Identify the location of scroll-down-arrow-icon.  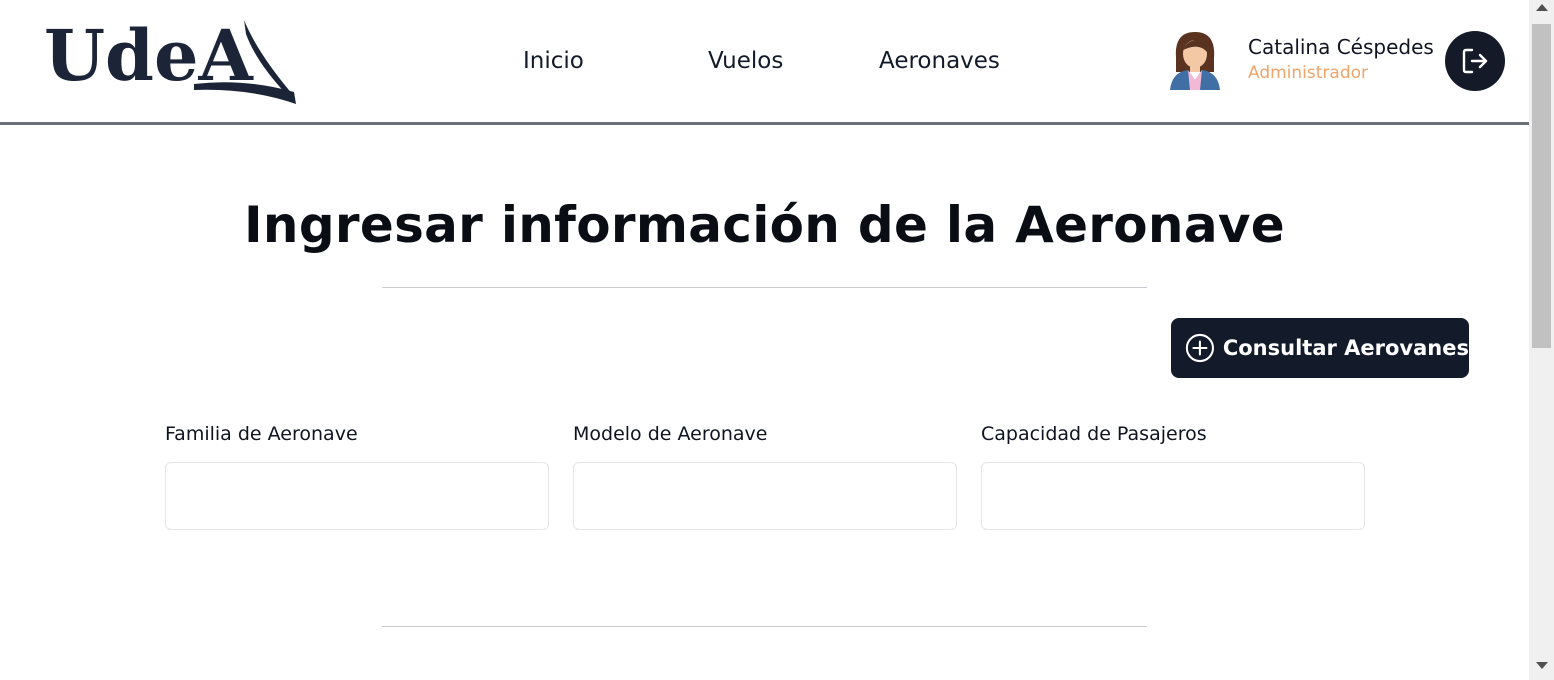
(1542, 665).